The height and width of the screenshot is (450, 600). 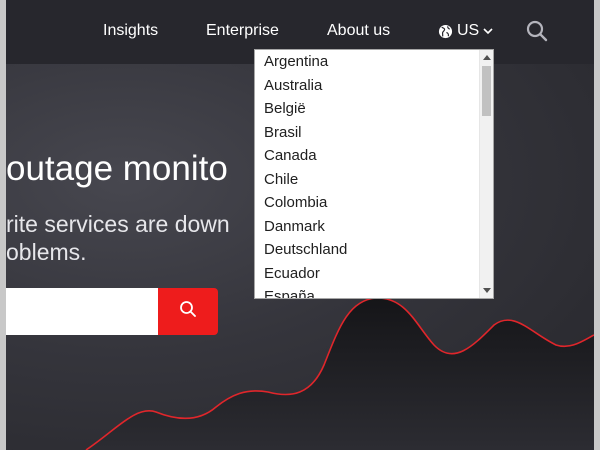 What do you see at coordinates (130, 31) in the screenshot?
I see `nav-link-insights: Insights` at bounding box center [130, 31].